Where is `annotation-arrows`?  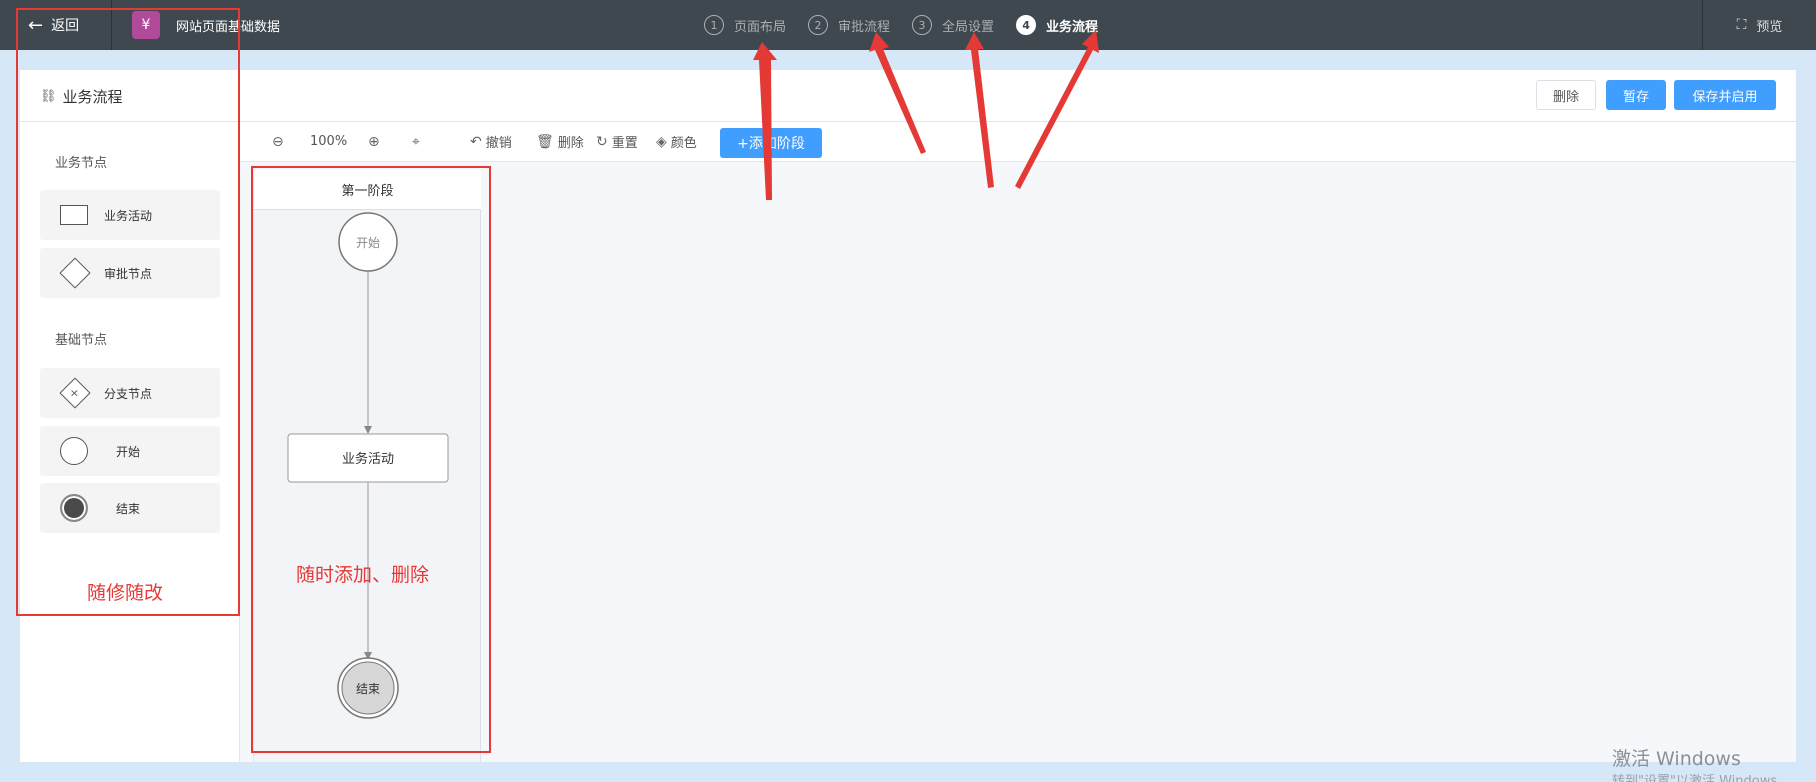
annotation-arrows is located at coordinates (926, 115).